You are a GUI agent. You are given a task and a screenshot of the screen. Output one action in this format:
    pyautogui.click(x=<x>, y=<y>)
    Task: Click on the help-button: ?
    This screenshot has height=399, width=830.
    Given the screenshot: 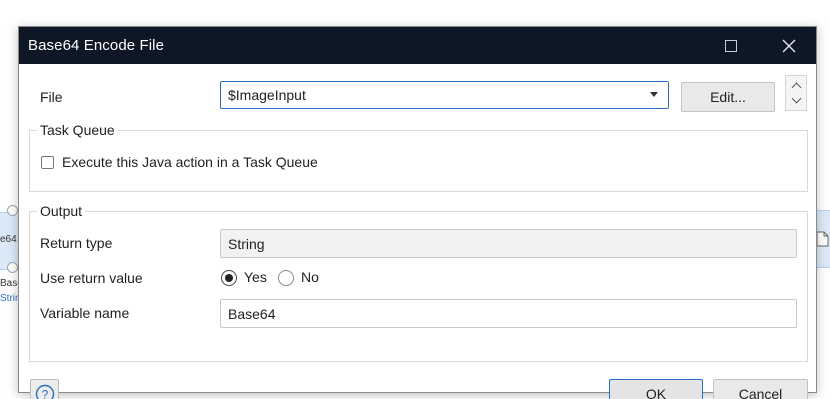 What is the action you would take?
    pyautogui.click(x=44, y=389)
    